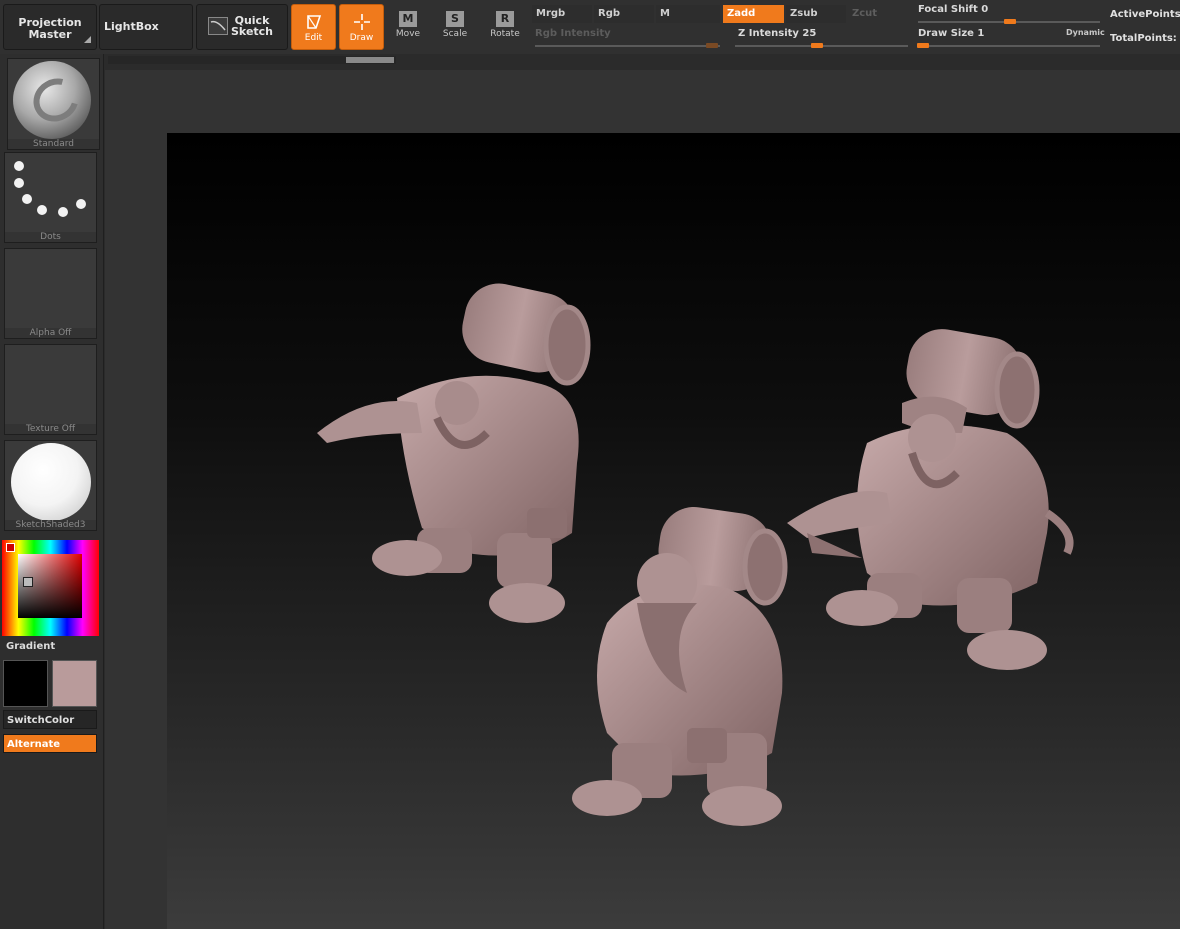 This screenshot has height=929, width=1180. What do you see at coordinates (25, 683) in the screenshot?
I see `secondary-color-swatch` at bounding box center [25, 683].